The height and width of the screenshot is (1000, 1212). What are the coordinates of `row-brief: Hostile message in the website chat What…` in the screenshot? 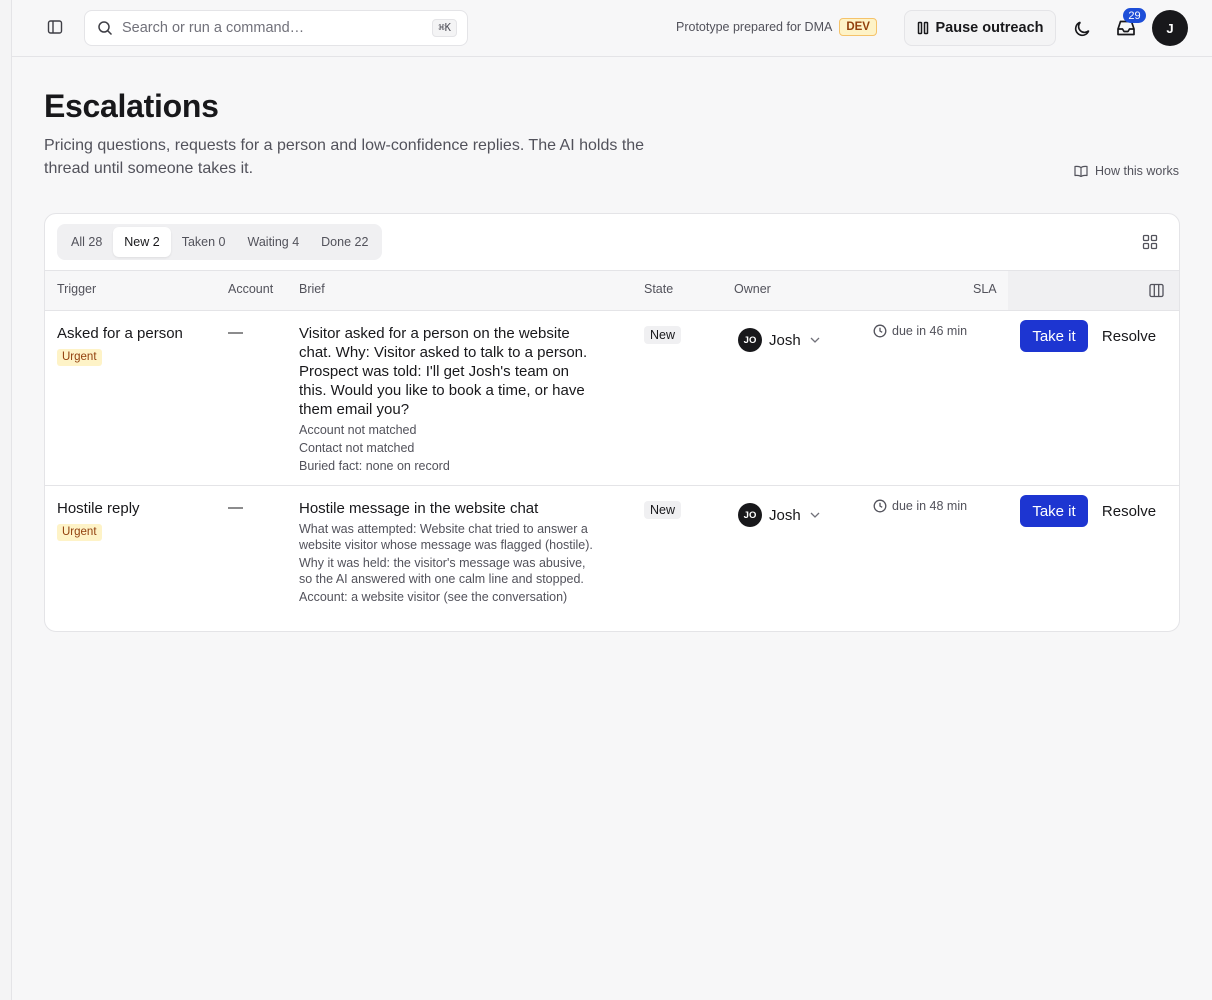 It's located at (447, 552).